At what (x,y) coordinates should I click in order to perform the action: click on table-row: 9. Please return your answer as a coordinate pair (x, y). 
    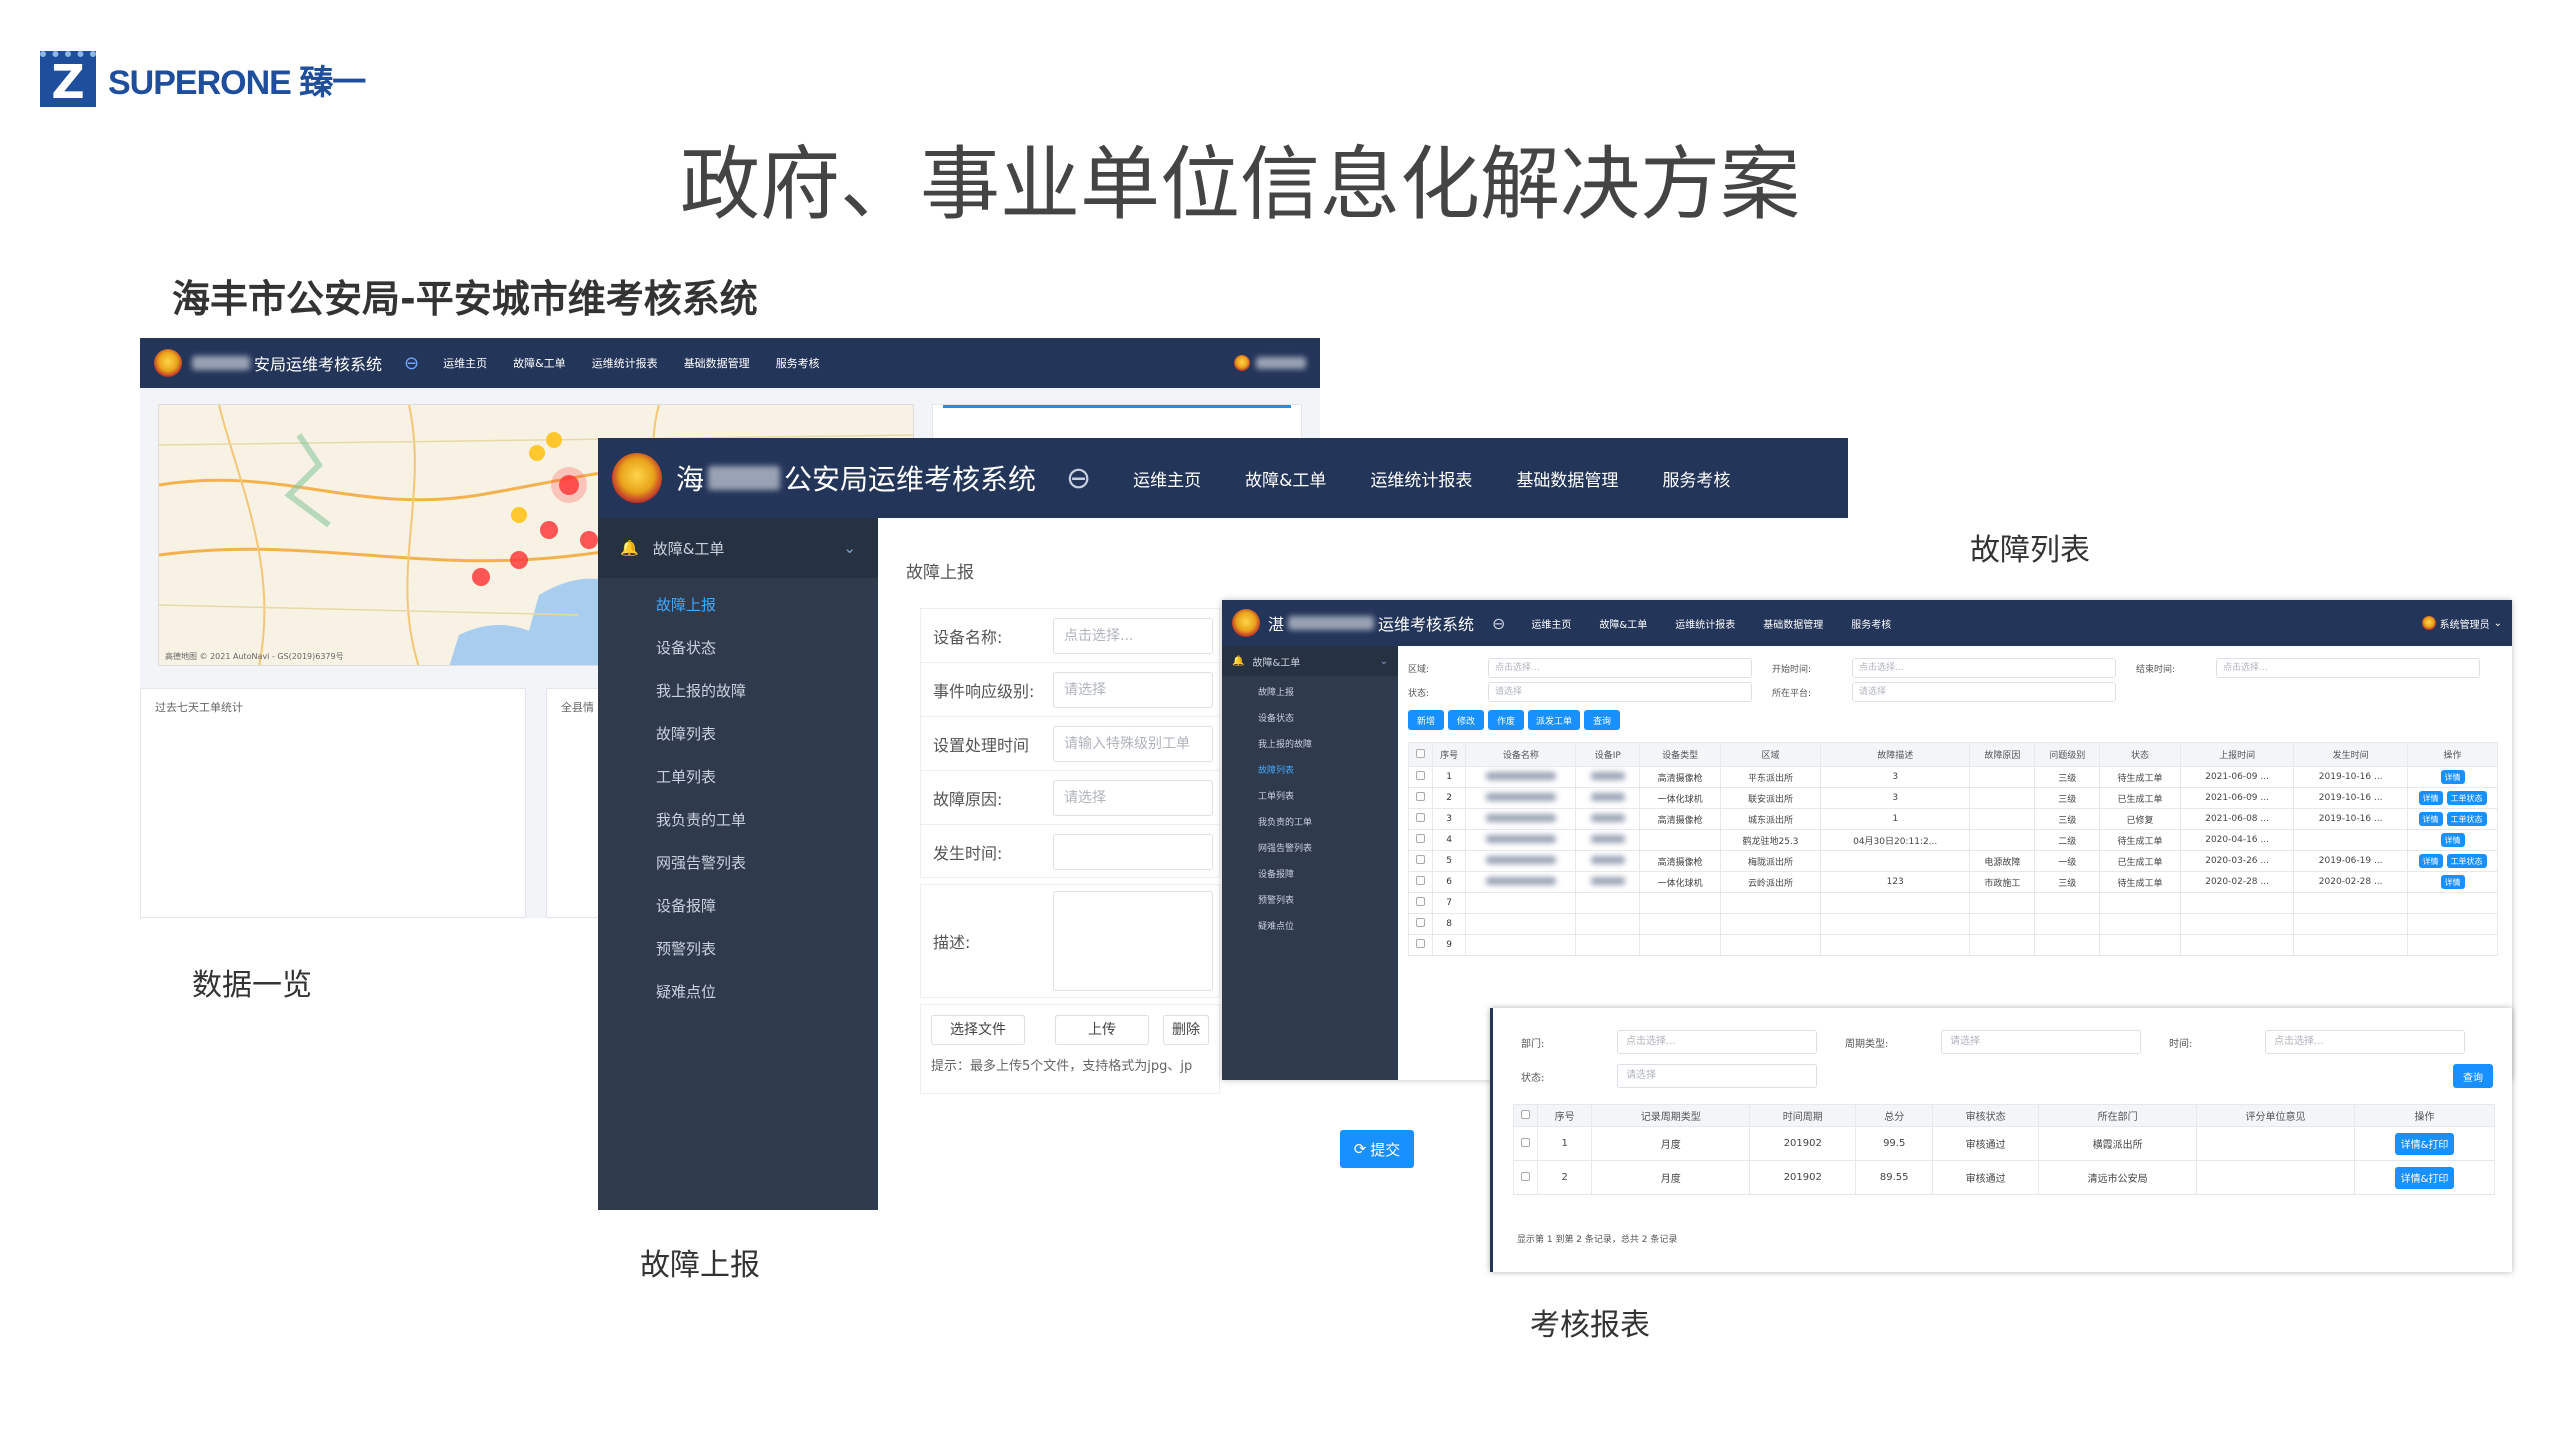
    Looking at the image, I should click on (1953, 945).